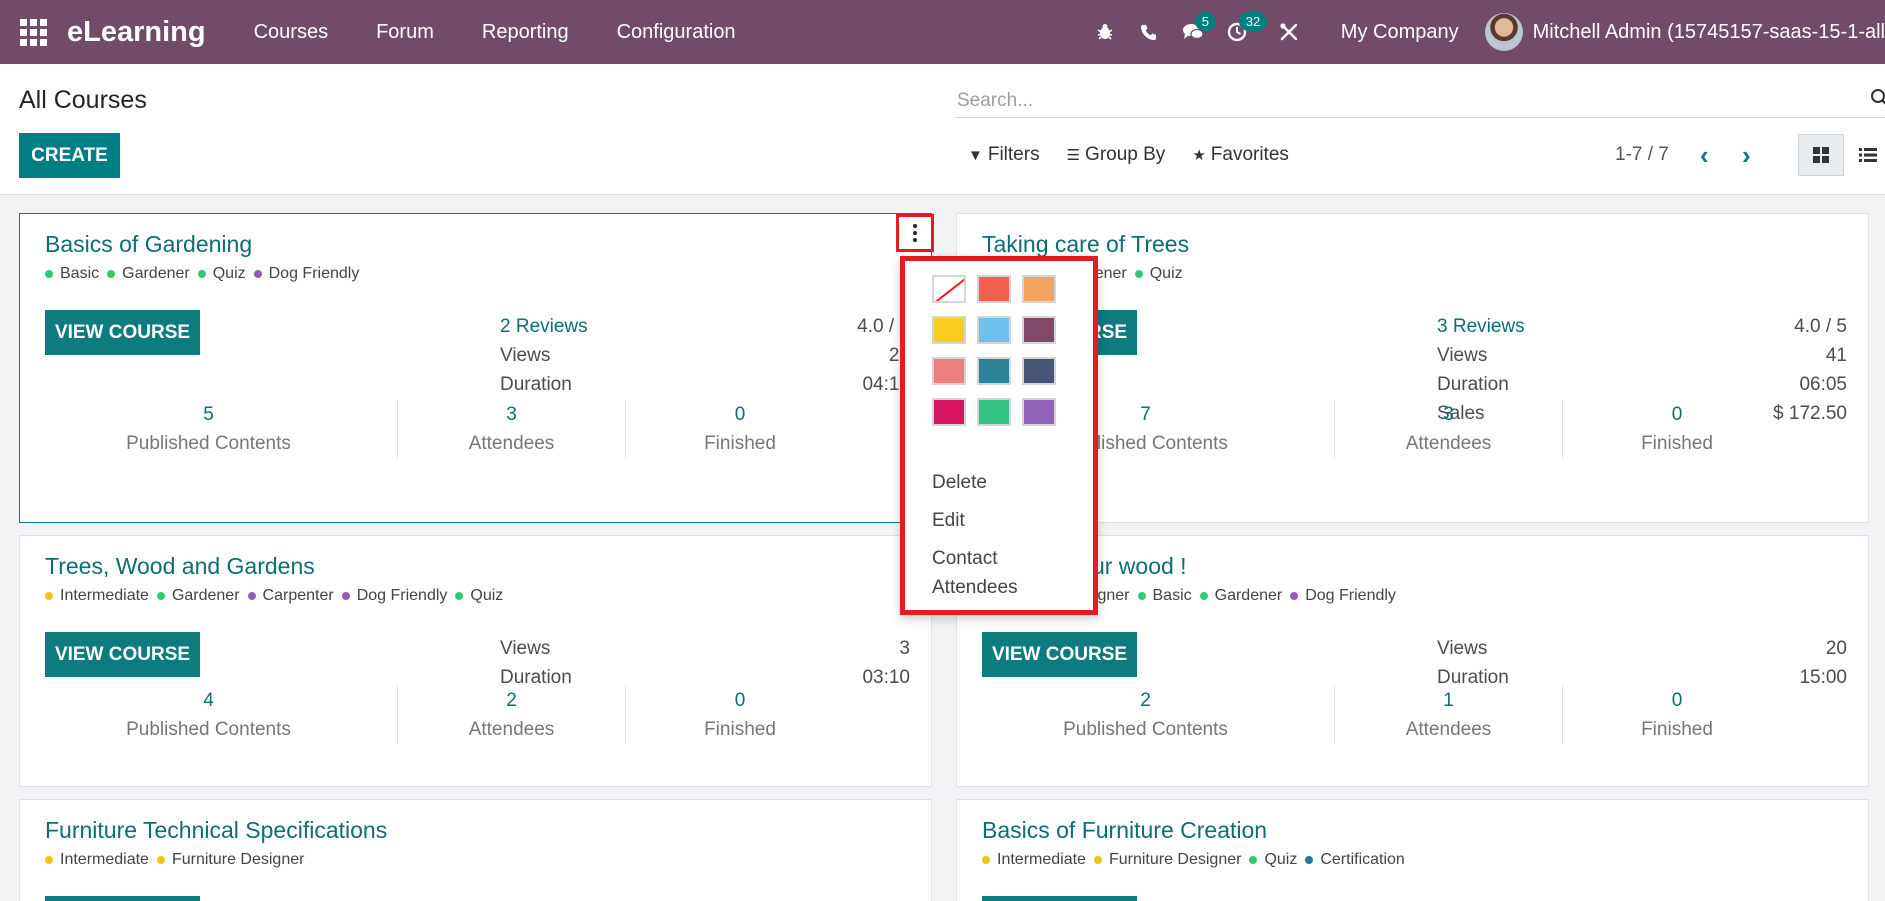  I want to click on menu-forum: Forum, so click(405, 32).